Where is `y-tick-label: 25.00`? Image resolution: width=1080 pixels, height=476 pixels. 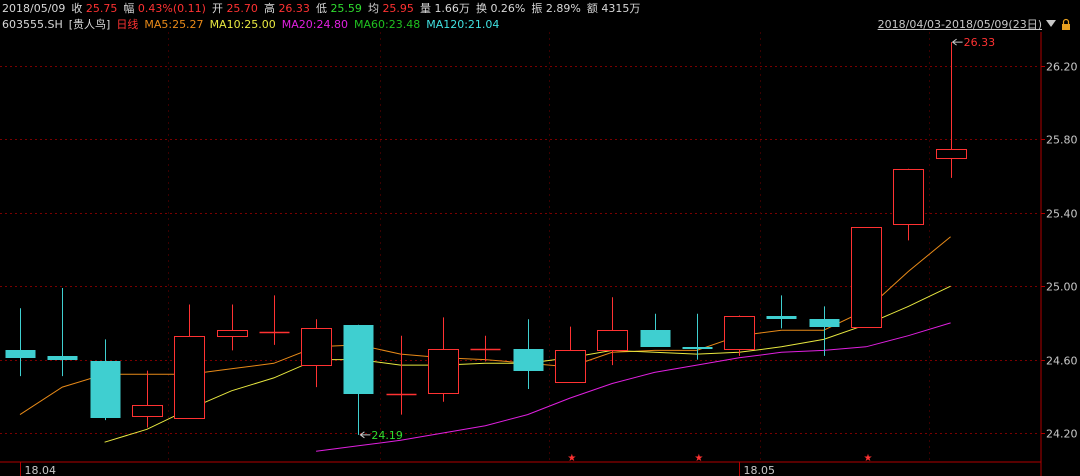 y-tick-label: 25.00 is located at coordinates (1062, 287).